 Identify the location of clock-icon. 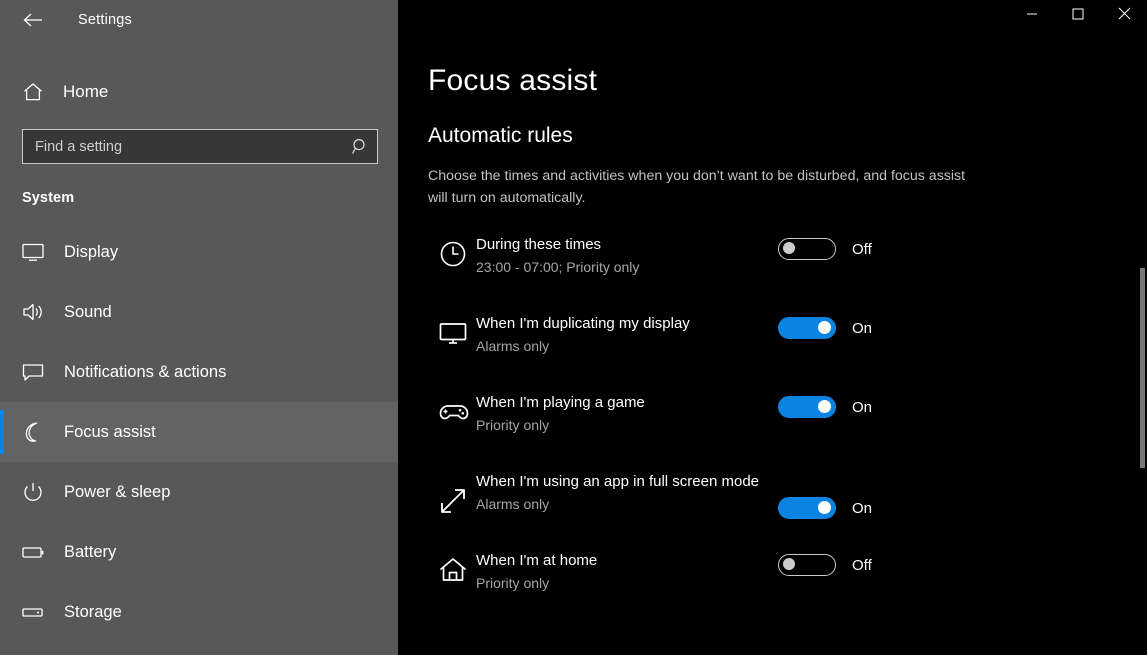
(452, 252).